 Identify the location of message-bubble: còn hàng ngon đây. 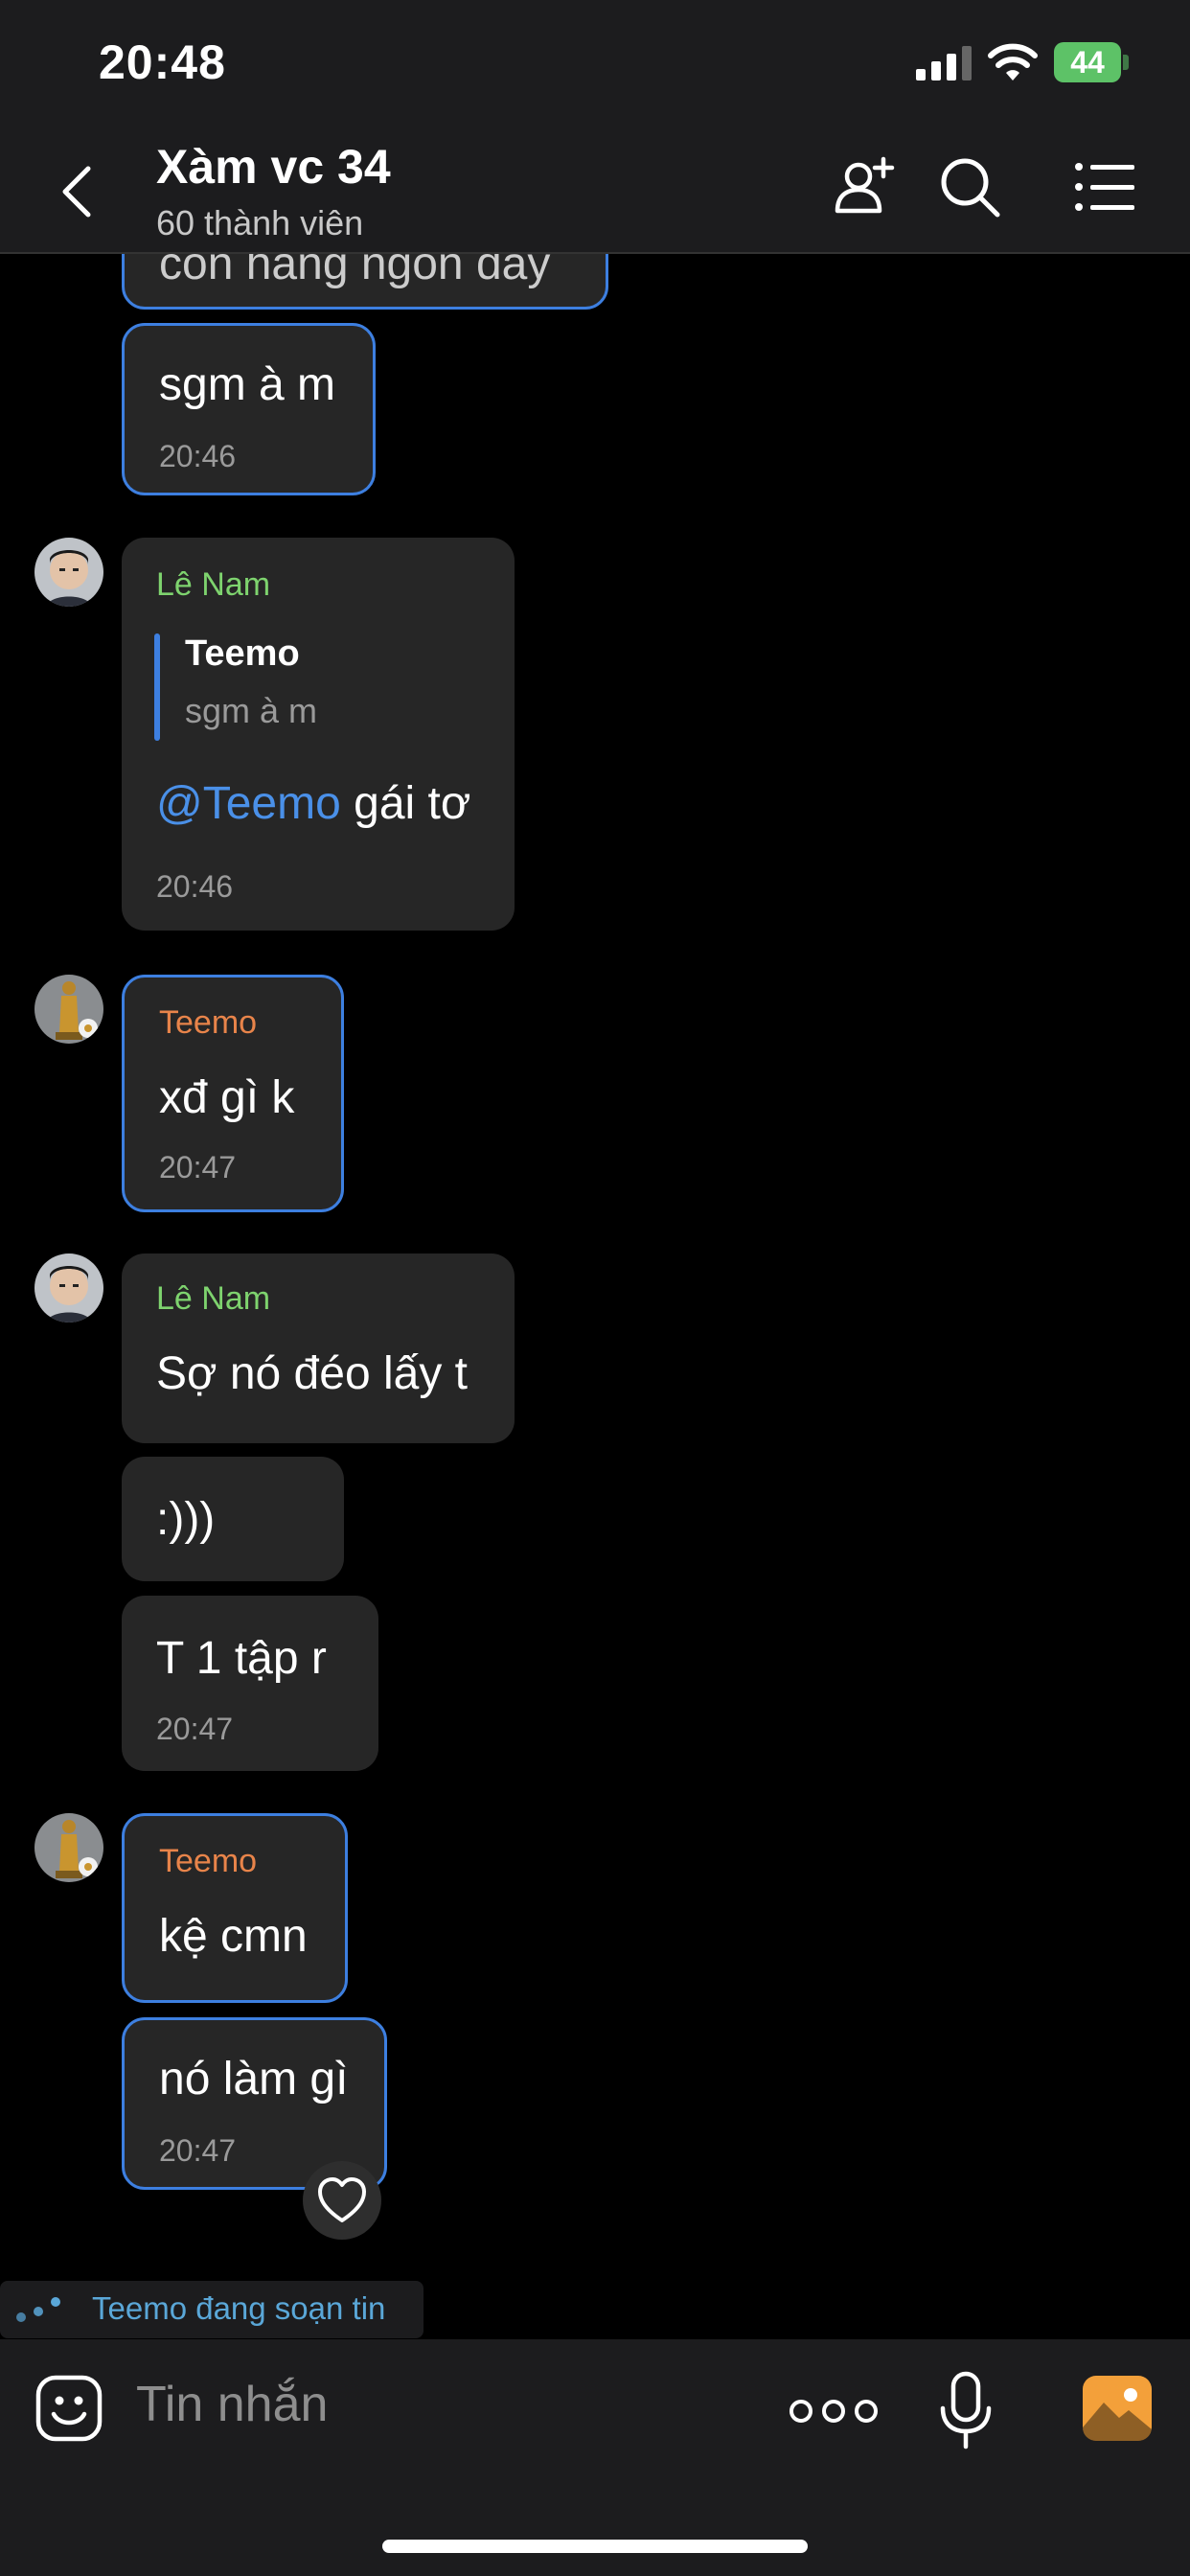
(365, 282).